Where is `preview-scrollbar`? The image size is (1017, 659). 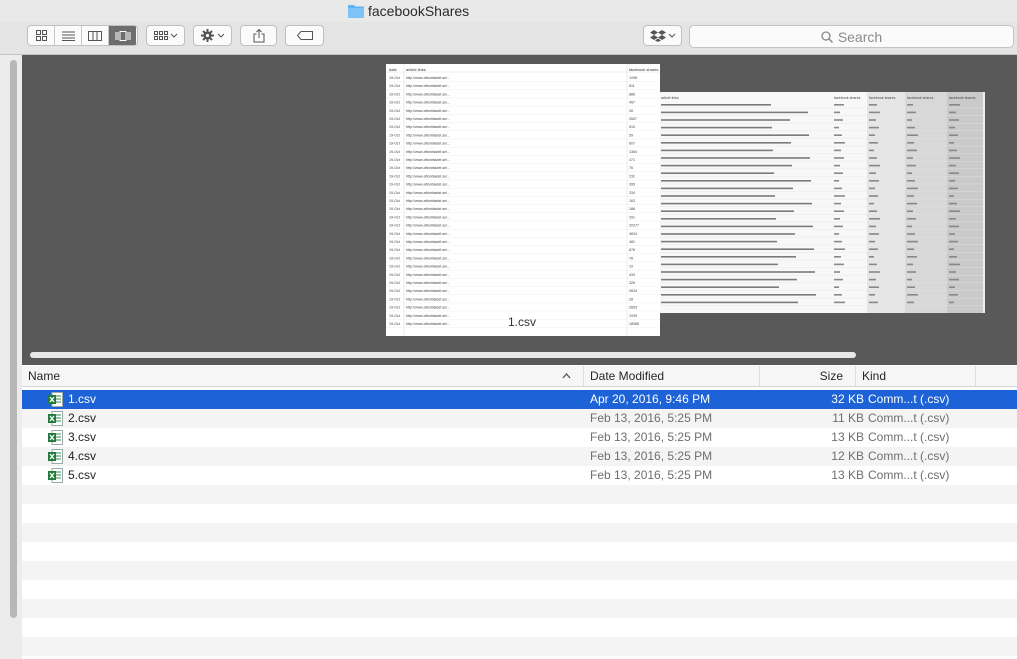 preview-scrollbar is located at coordinates (522, 355).